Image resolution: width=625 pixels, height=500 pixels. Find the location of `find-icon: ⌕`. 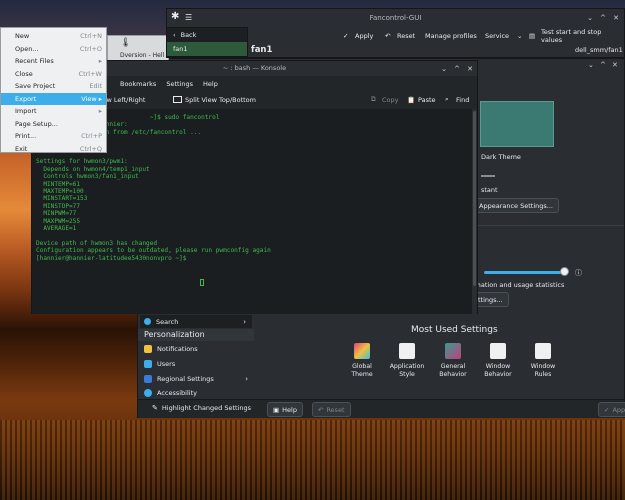

find-icon: ⌕ is located at coordinates (447, 99).